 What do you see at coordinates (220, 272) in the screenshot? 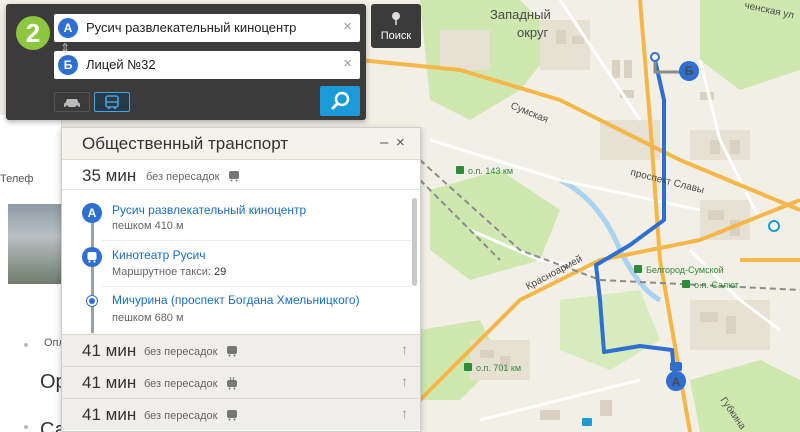
I see `step-2-route-number: 29` at bounding box center [220, 272].